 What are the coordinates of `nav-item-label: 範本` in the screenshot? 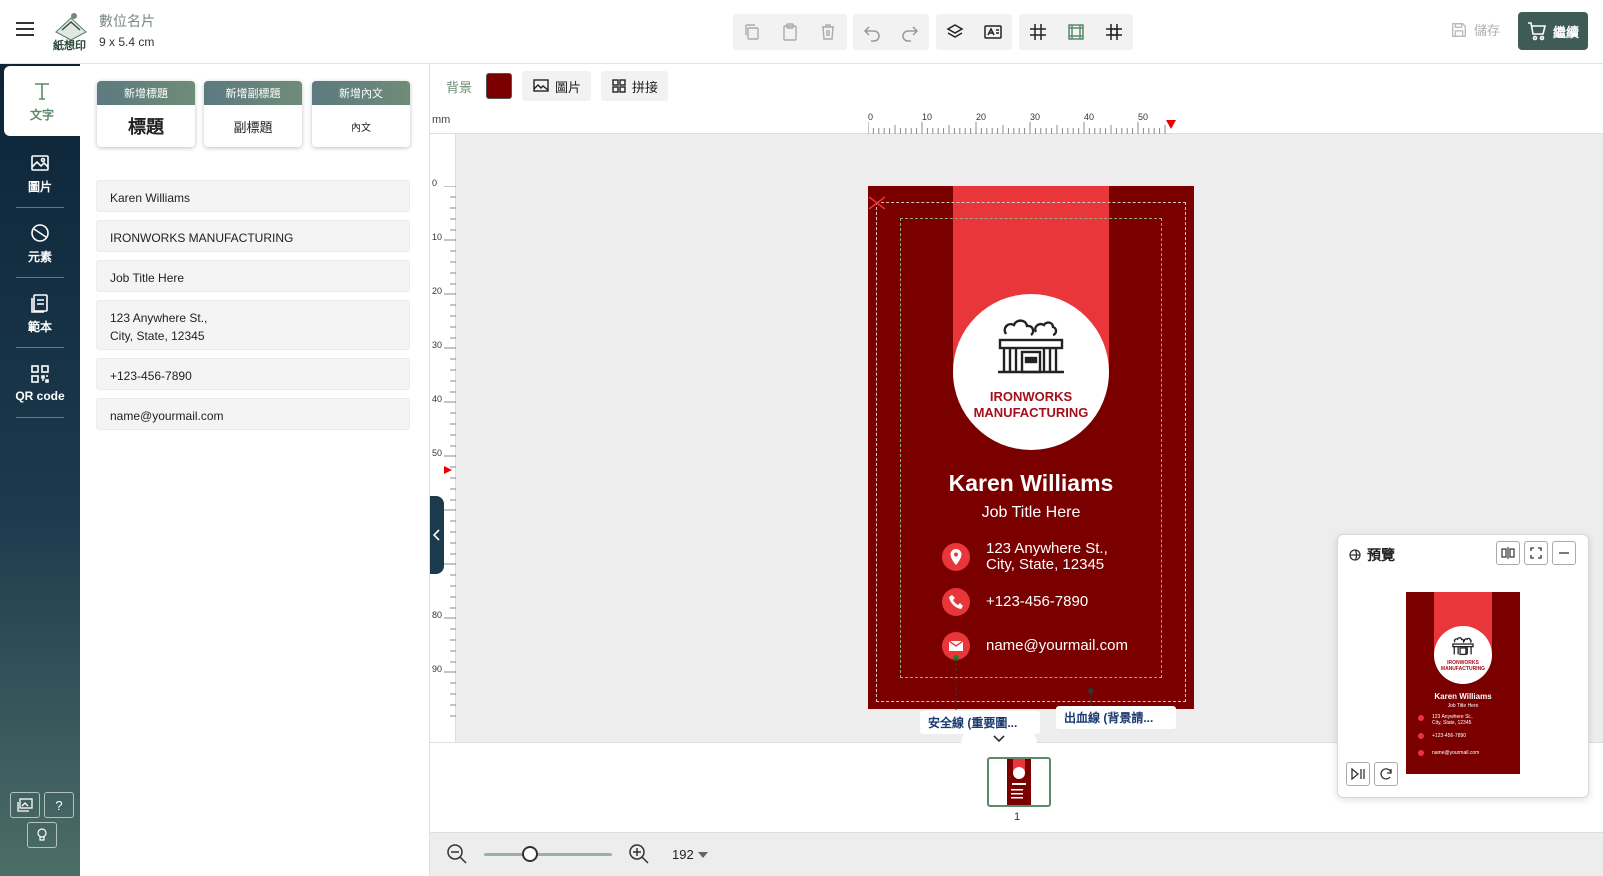 It's located at (39, 326).